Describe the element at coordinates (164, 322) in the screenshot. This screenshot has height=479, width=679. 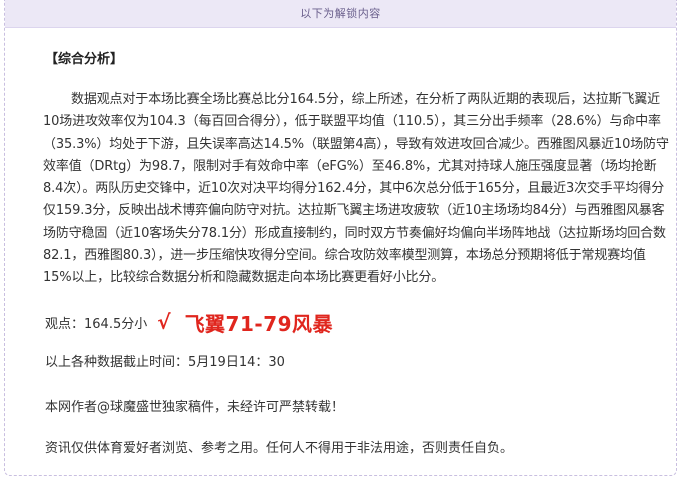
I see `check-mark-icon: √` at that location.